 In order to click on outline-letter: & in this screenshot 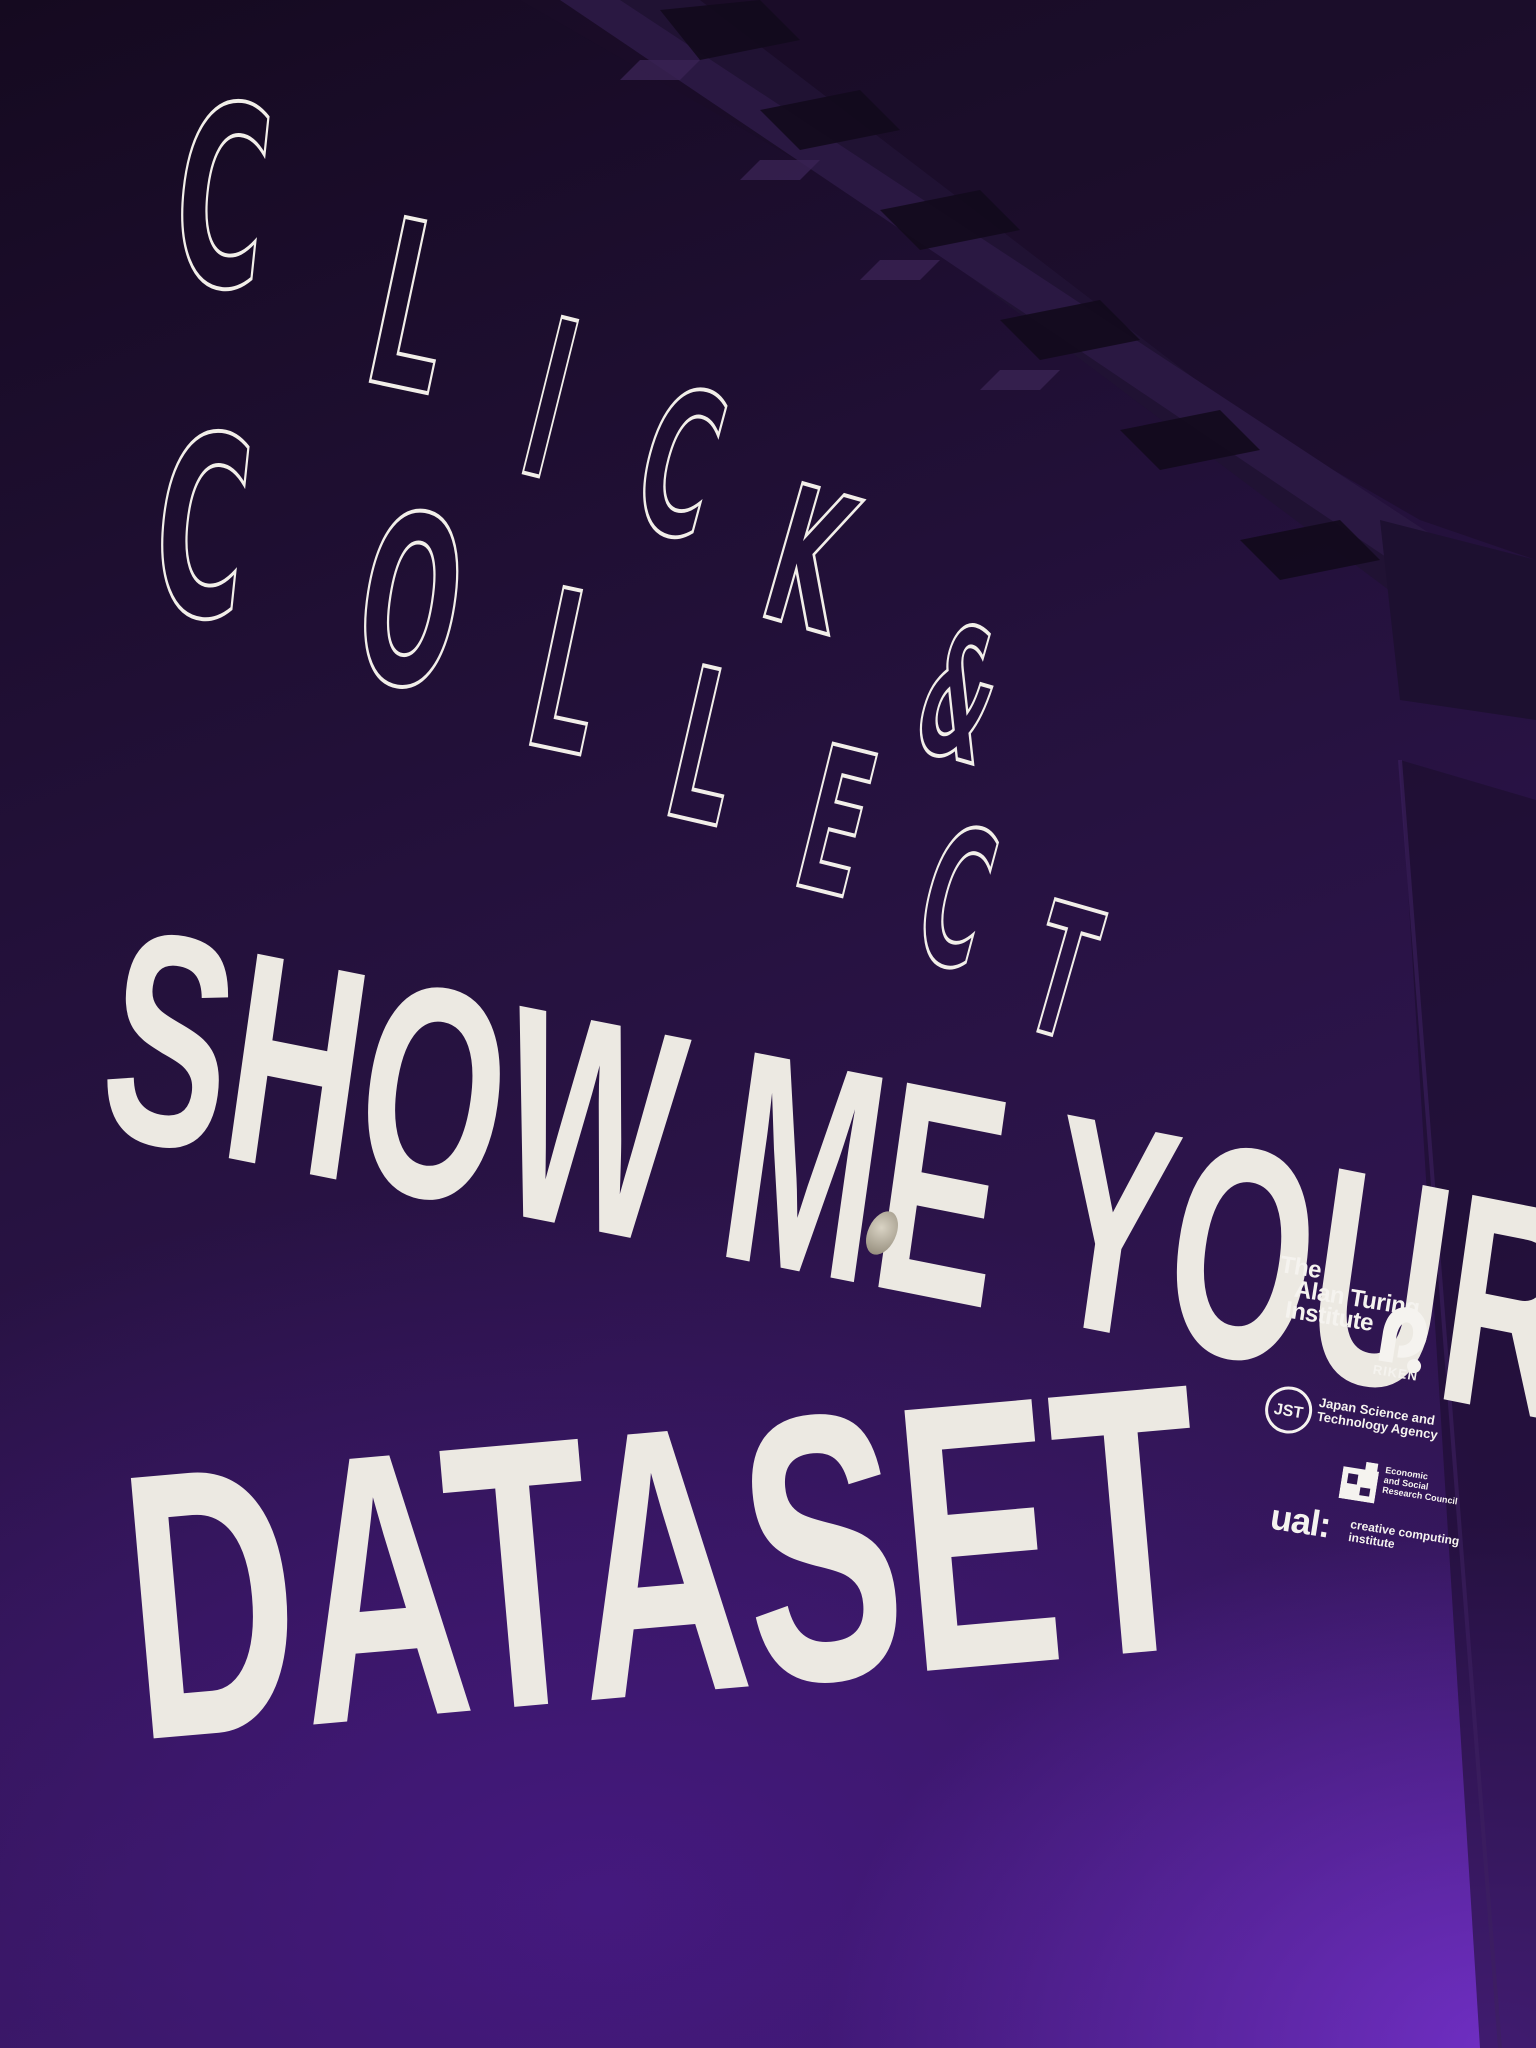, I will do `click(959, 695)`.